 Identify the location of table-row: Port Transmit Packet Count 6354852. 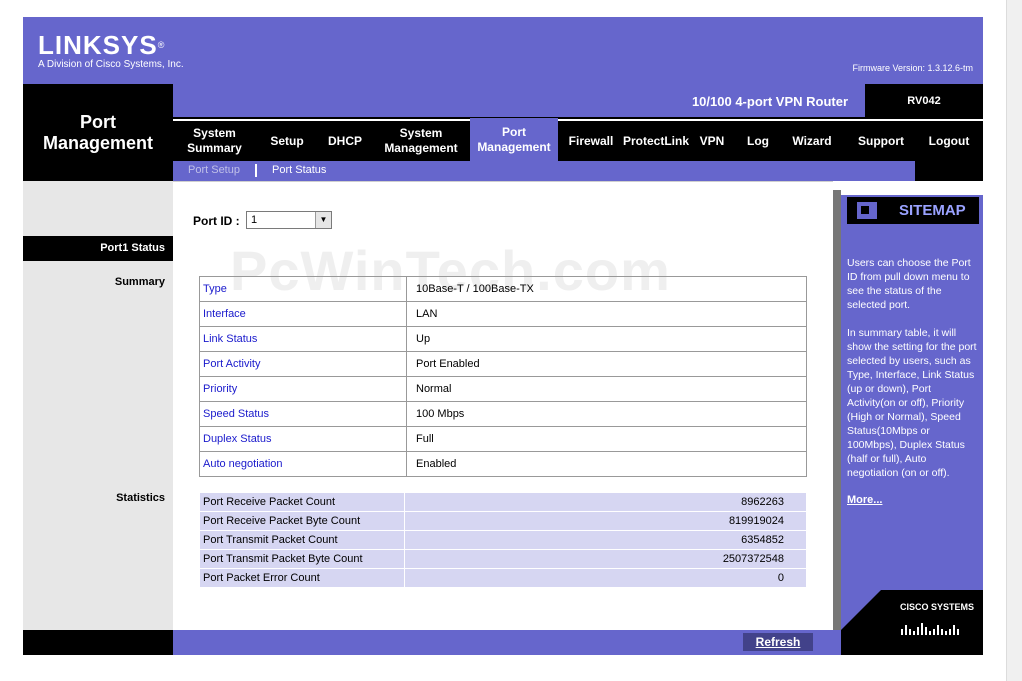
(503, 540).